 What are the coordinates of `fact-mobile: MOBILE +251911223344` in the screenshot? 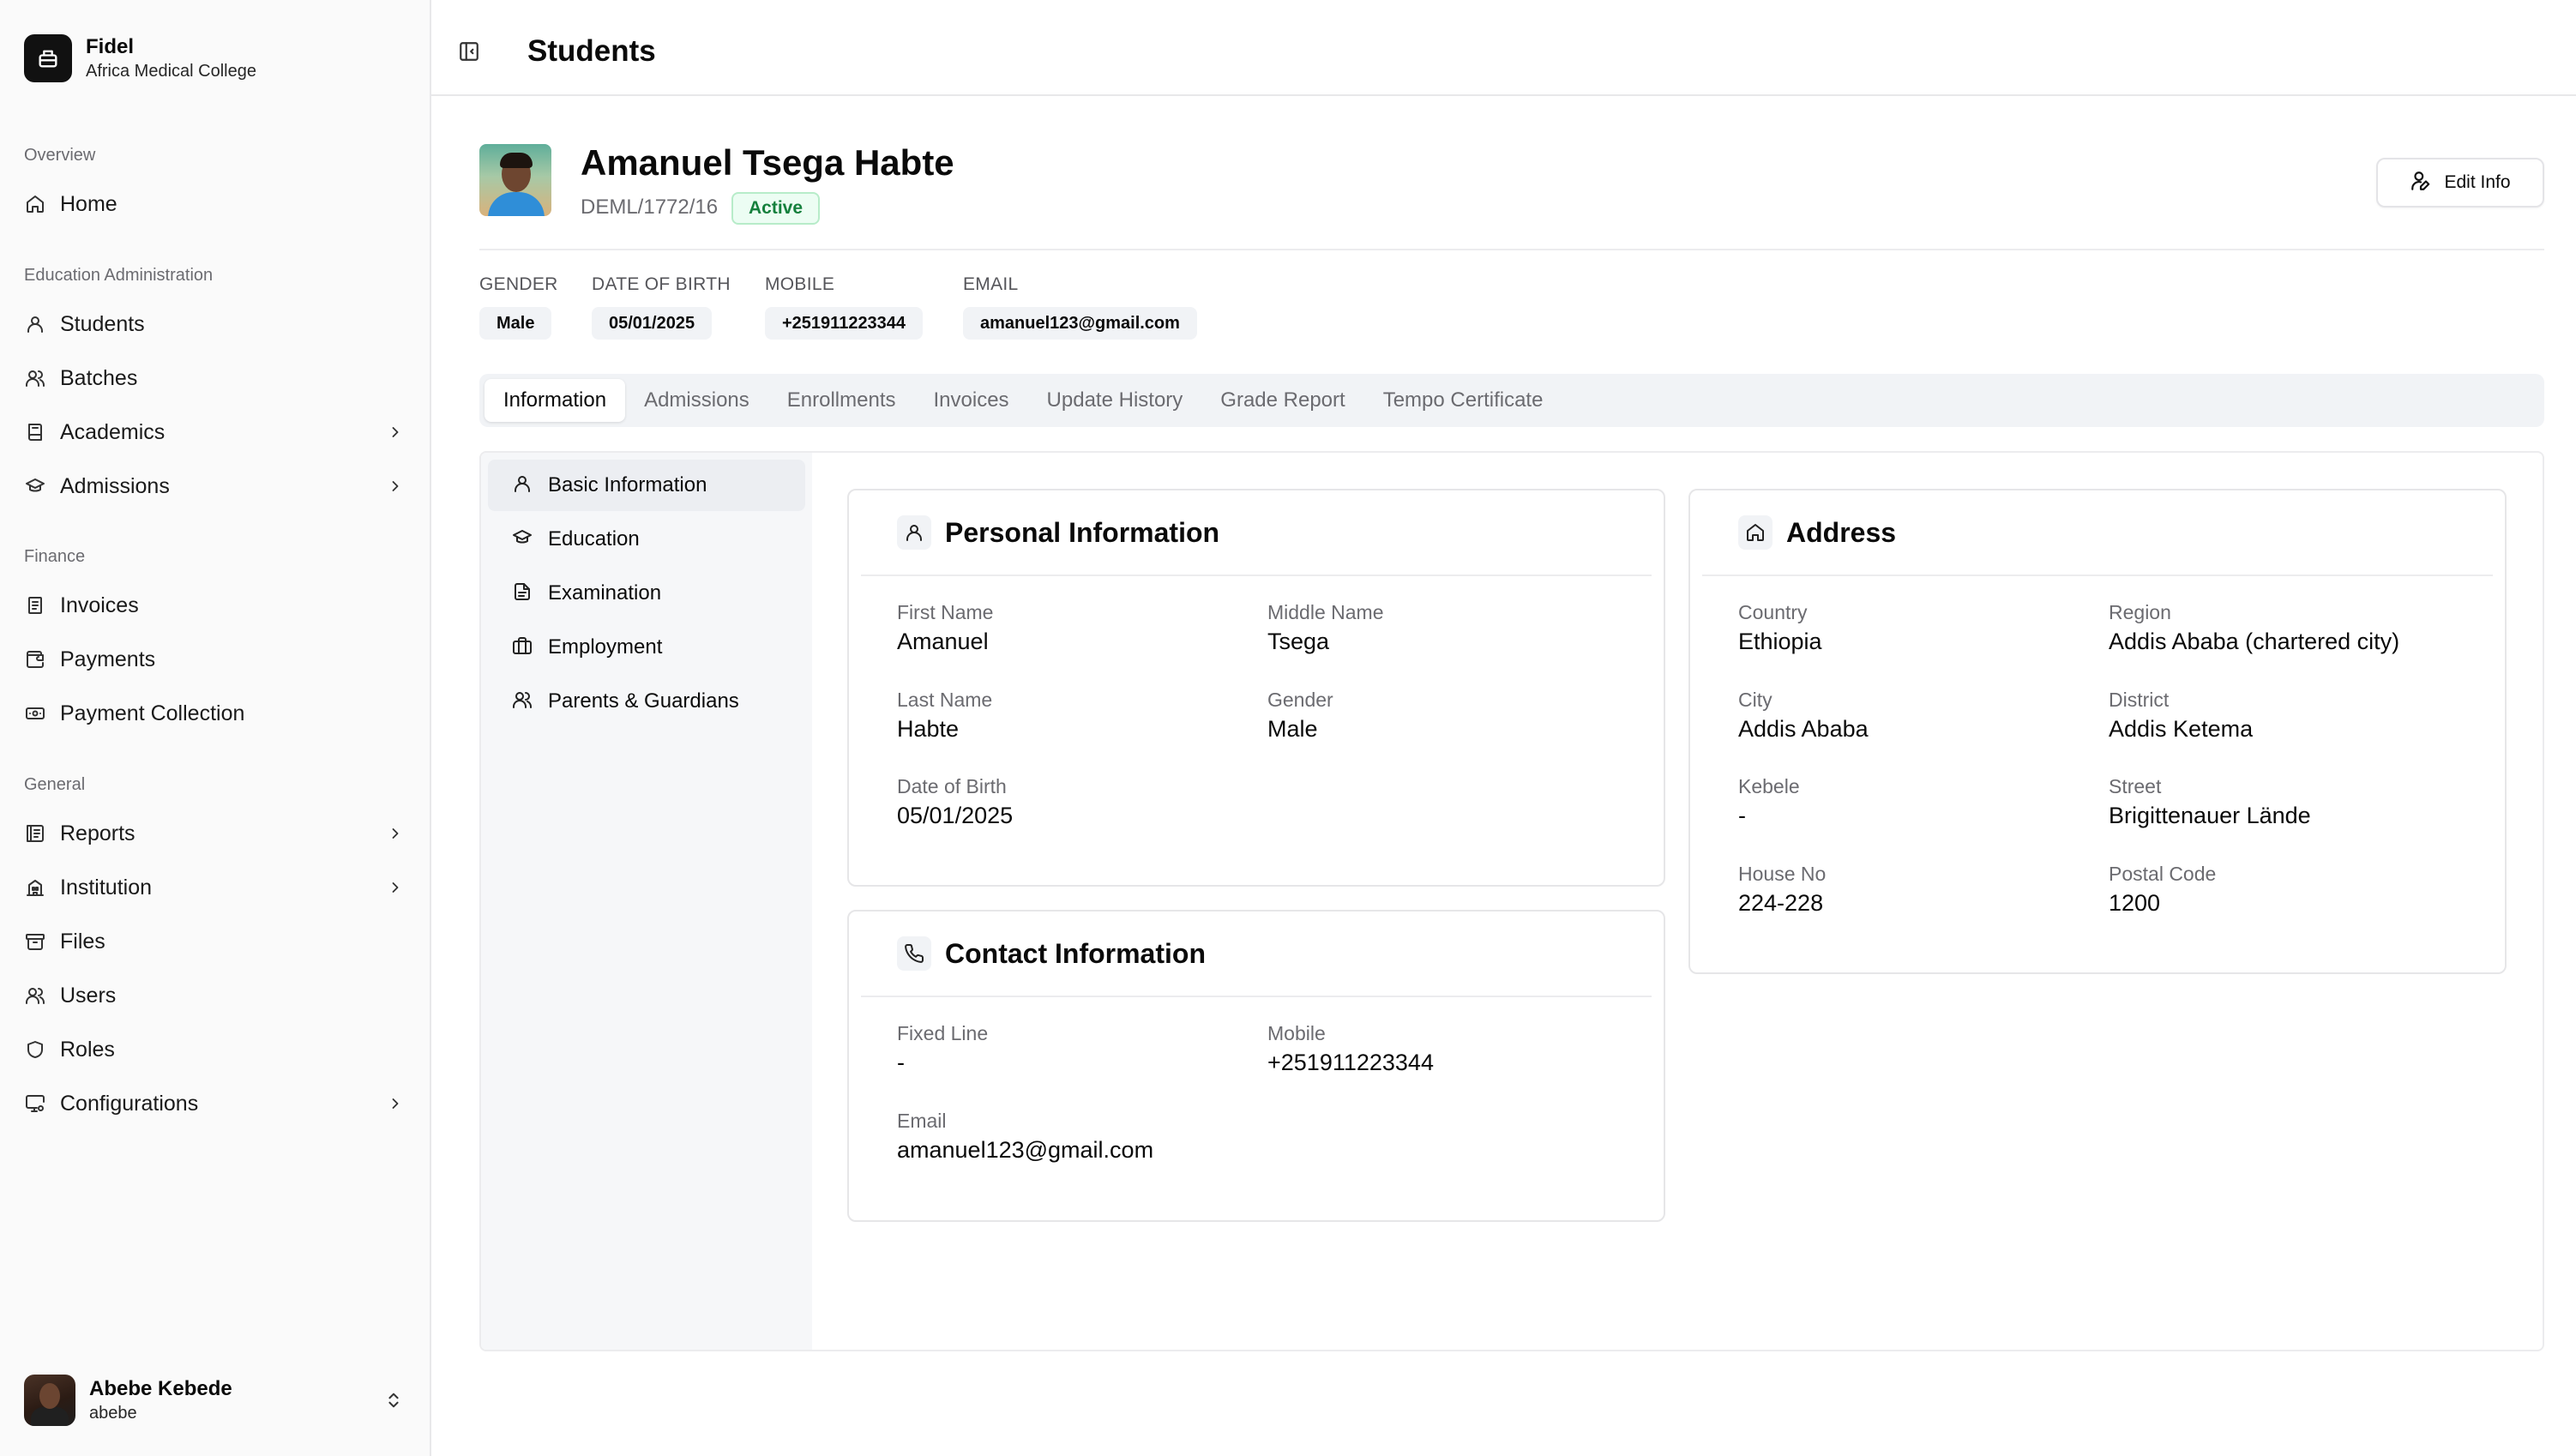 It's located at (844, 307).